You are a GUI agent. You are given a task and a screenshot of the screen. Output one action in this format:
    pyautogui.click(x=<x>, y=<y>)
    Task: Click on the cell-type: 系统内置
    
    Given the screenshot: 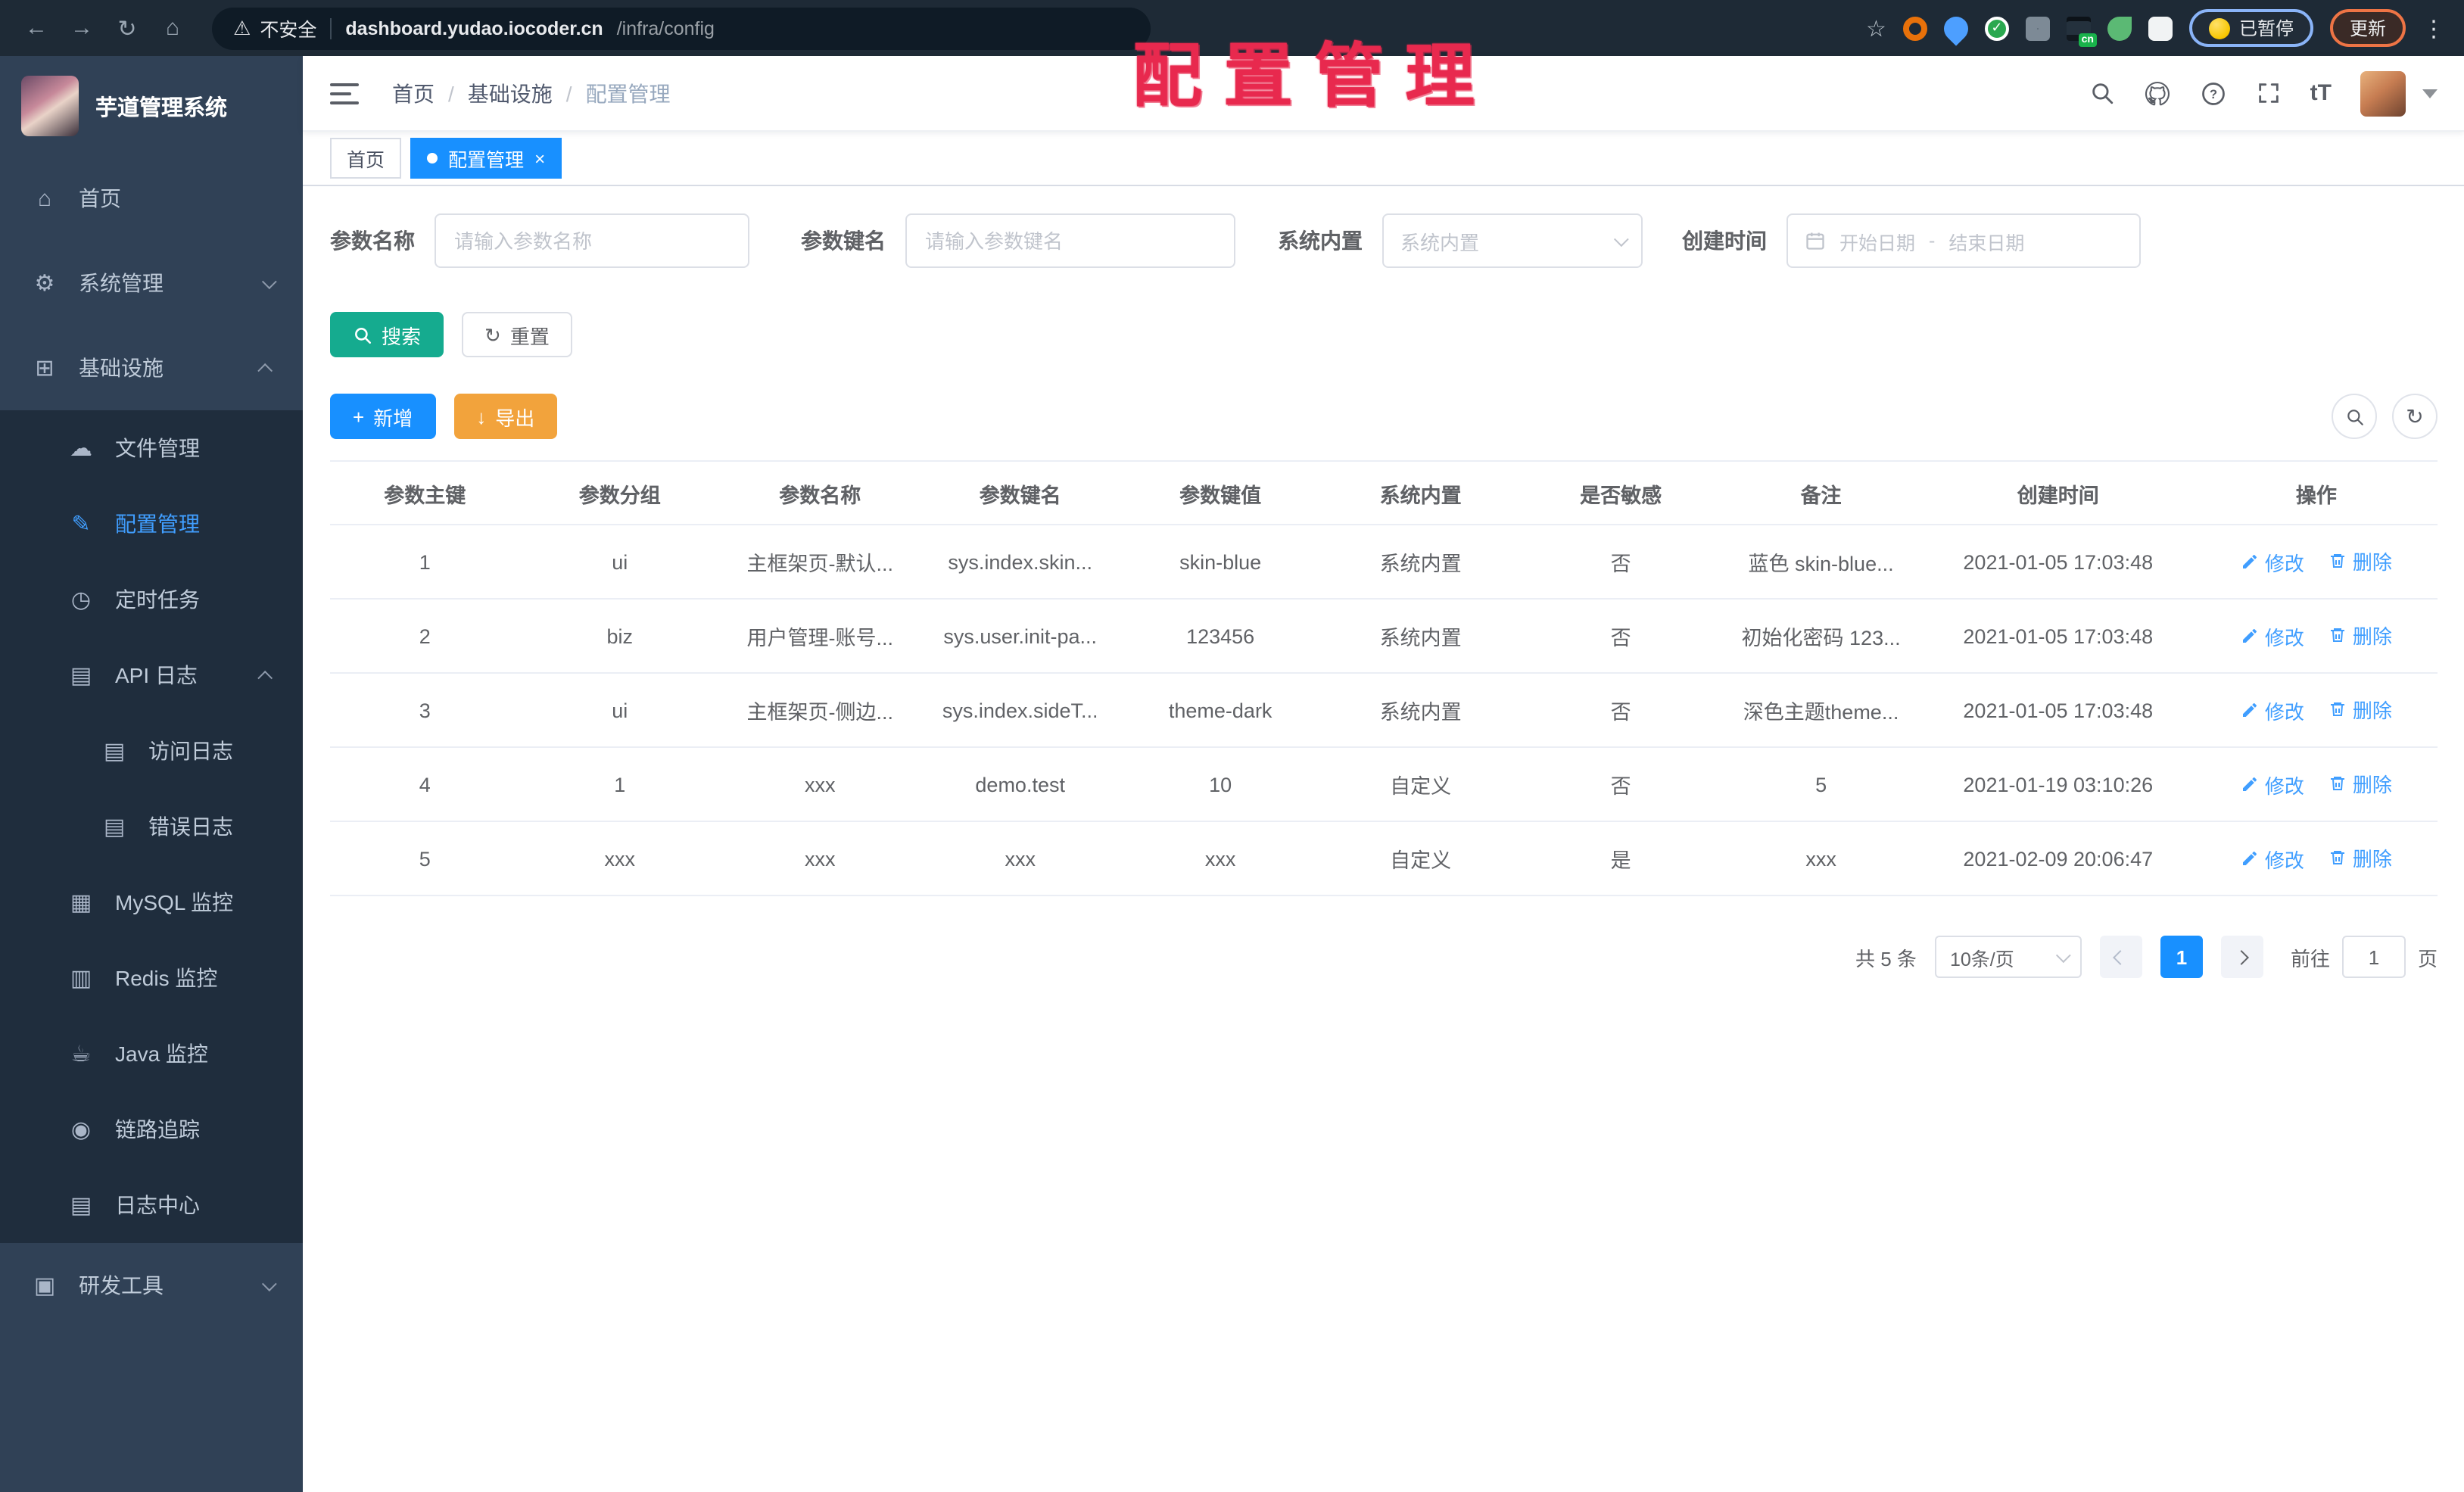 What is the action you would take?
    pyautogui.click(x=1420, y=710)
    